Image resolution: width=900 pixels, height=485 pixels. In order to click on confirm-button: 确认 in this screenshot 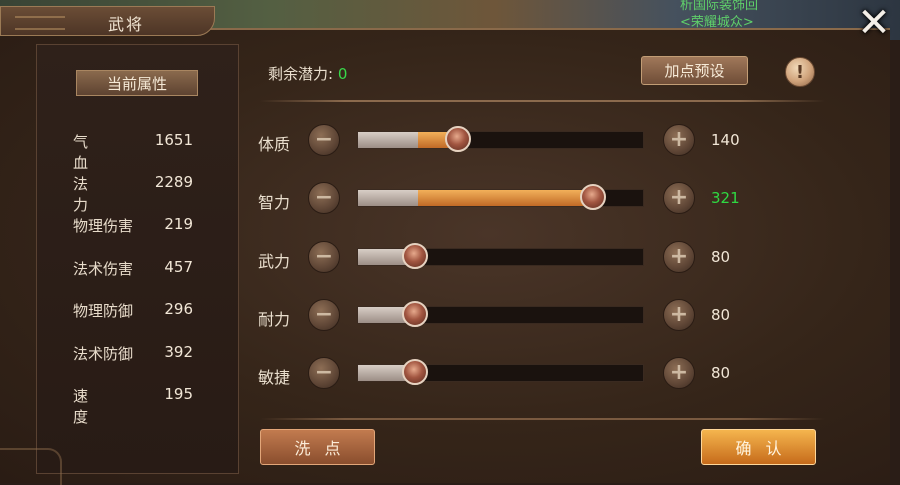, I will do `click(758, 447)`.